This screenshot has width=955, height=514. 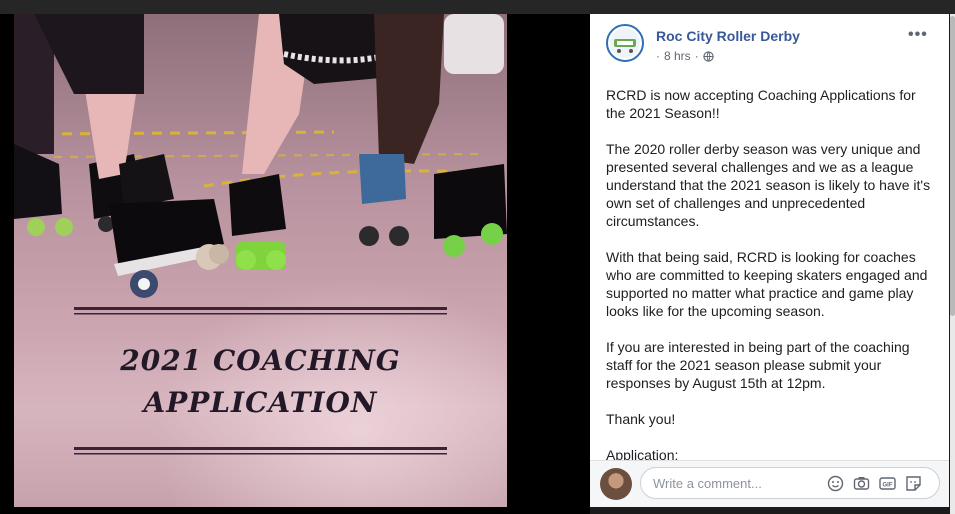 What do you see at coordinates (874, 483) in the screenshot?
I see `comment-tools: GIF` at bounding box center [874, 483].